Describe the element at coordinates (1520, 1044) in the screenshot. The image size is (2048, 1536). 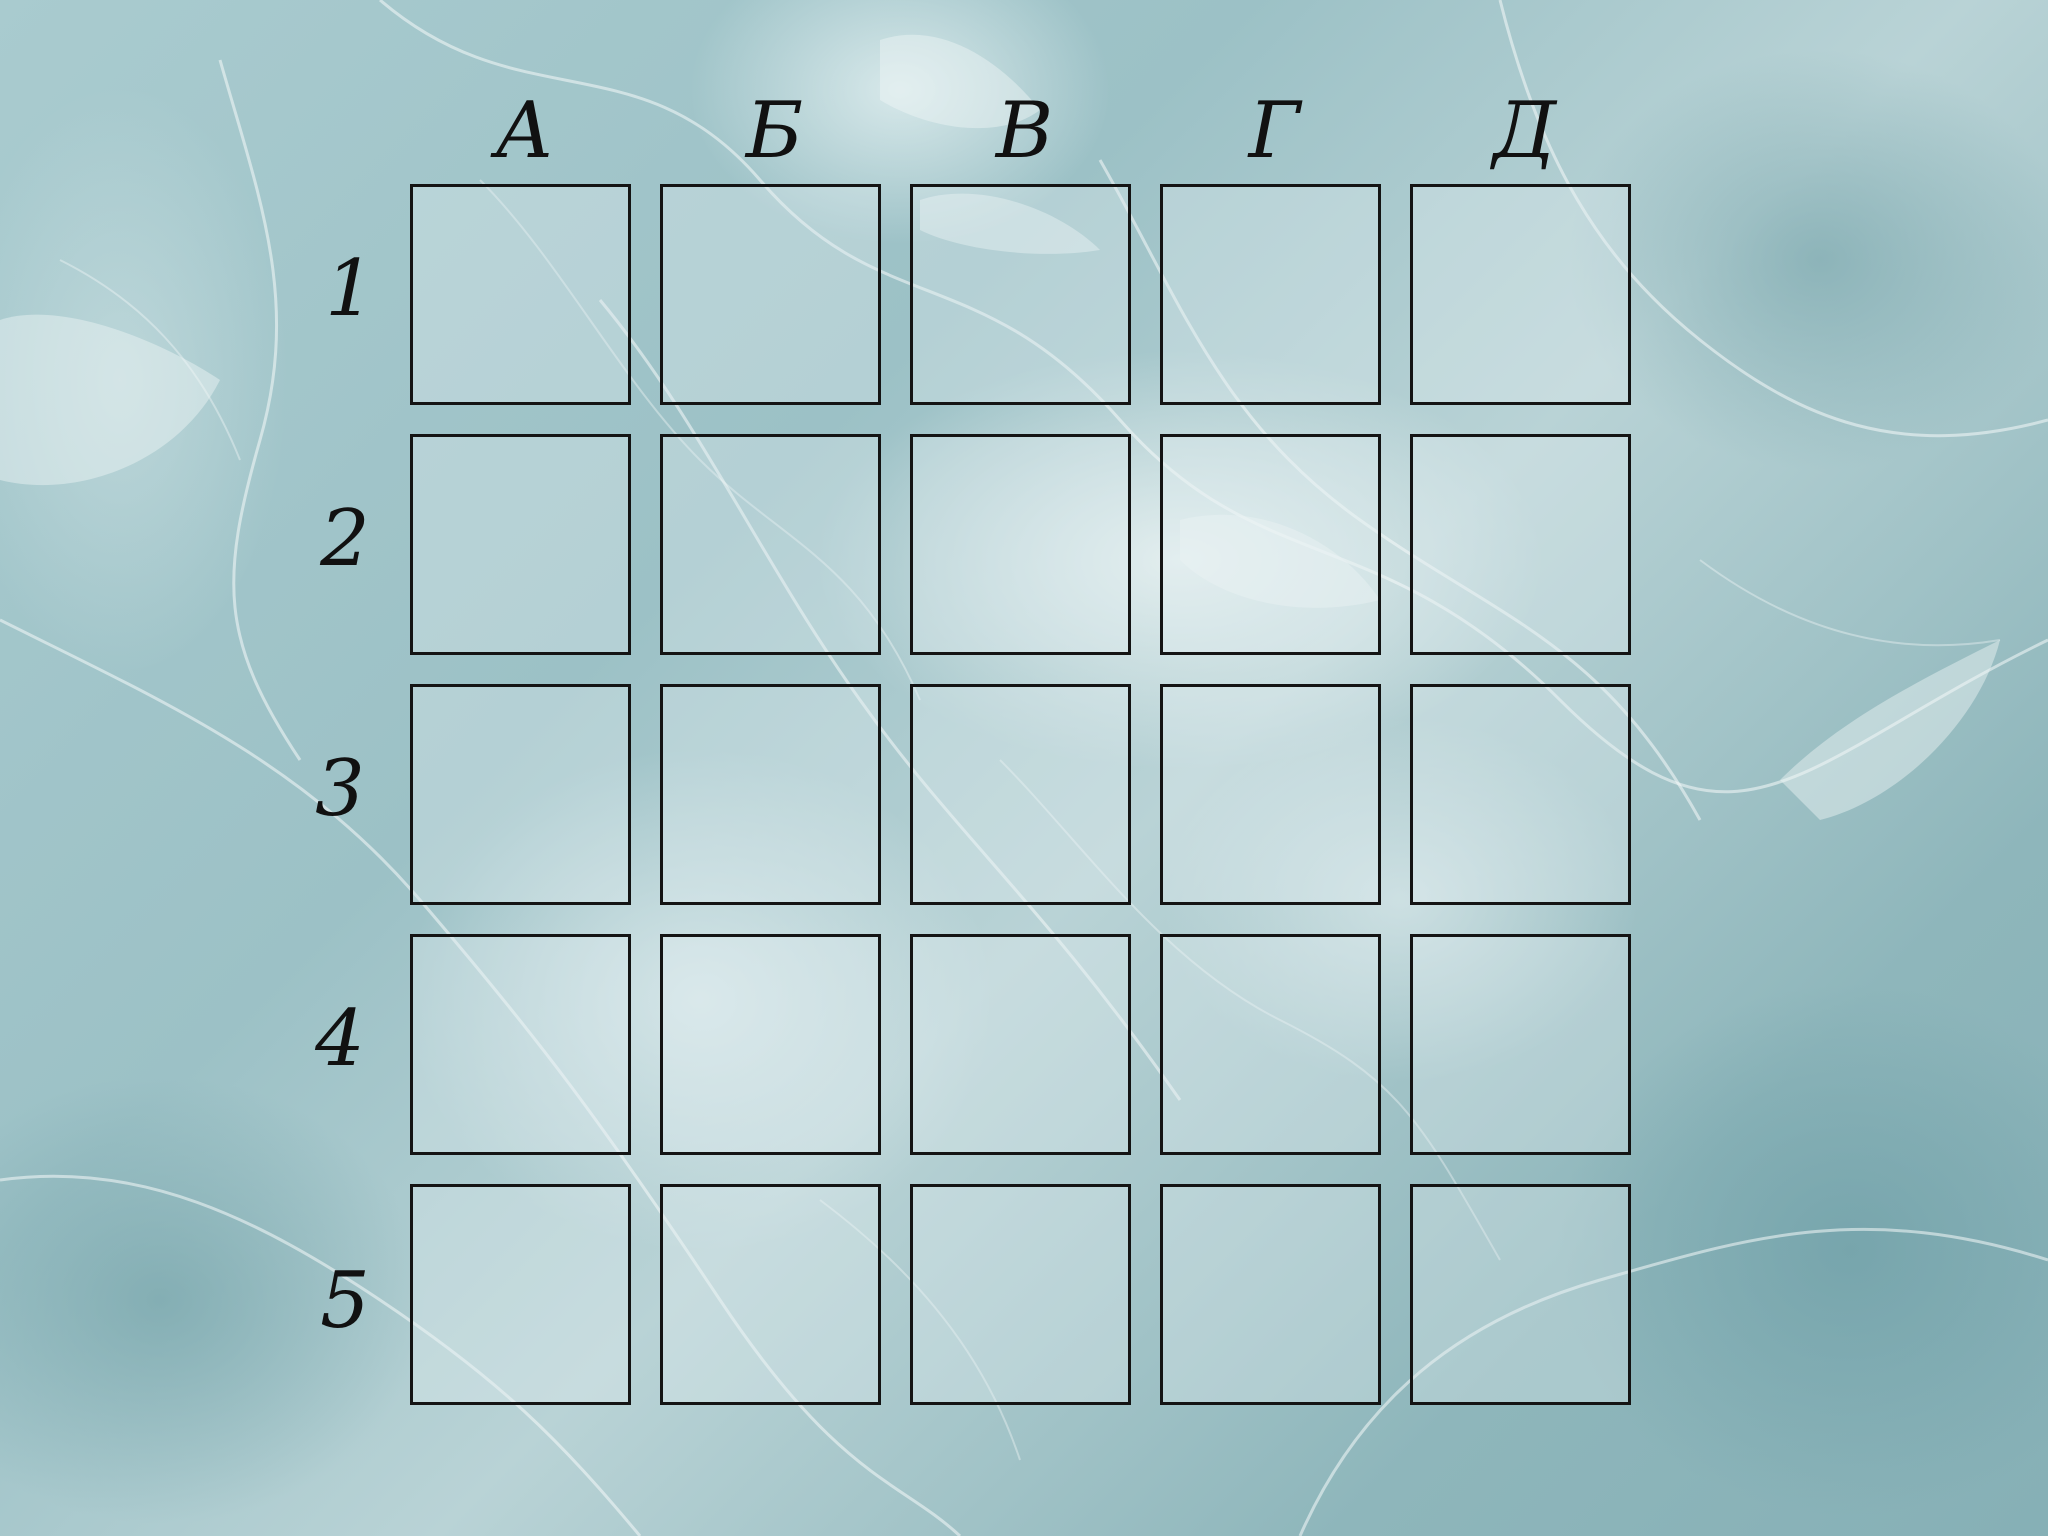
I see `cell-d4` at that location.